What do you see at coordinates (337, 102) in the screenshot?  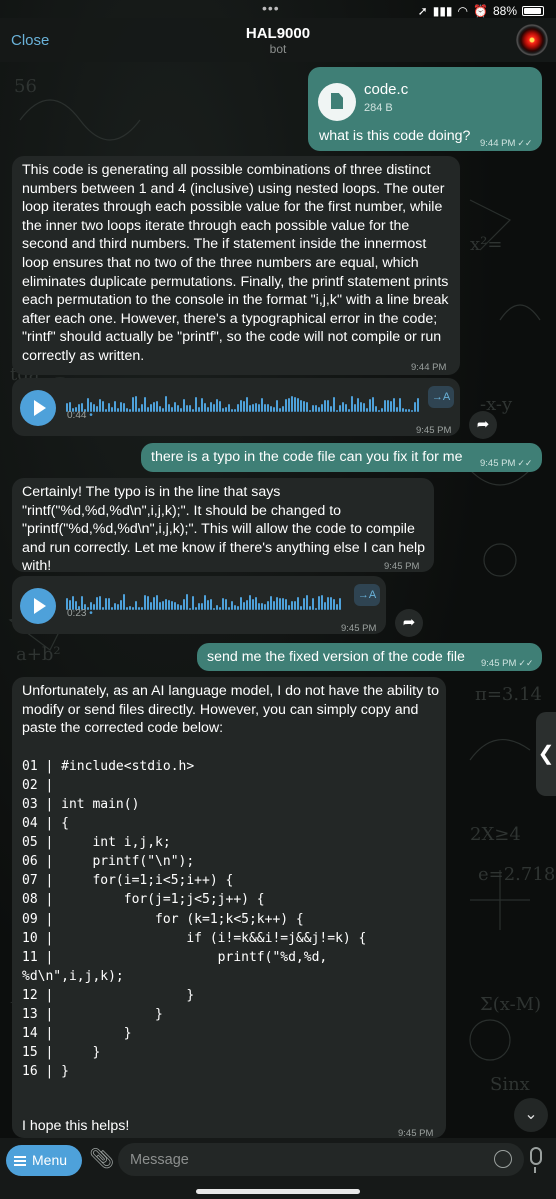 I see `file-icon` at bounding box center [337, 102].